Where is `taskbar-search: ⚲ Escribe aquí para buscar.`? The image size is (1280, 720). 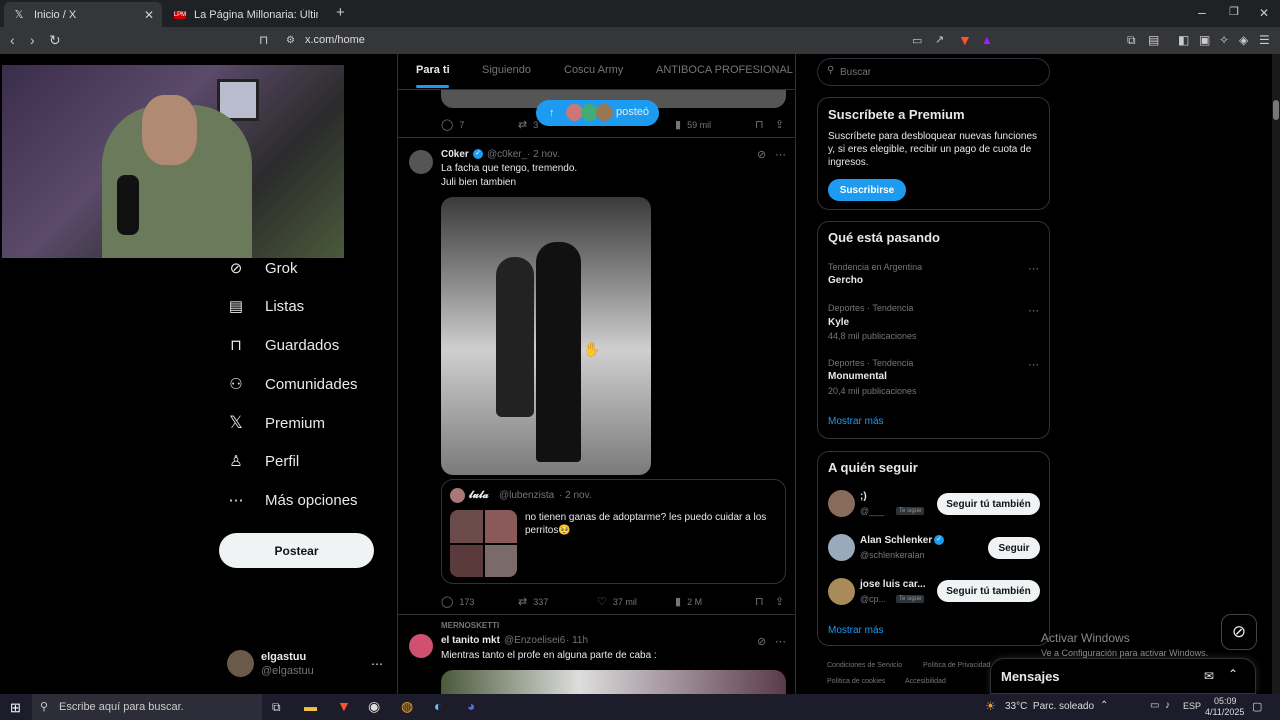
taskbar-search: ⚲ Escribe aquí para buscar. is located at coordinates (147, 707).